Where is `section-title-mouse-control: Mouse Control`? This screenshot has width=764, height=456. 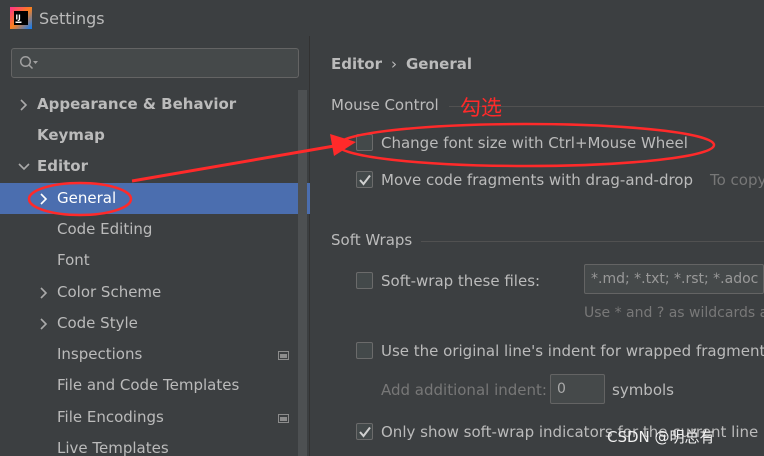
section-title-mouse-control: Mouse Control is located at coordinates (385, 105).